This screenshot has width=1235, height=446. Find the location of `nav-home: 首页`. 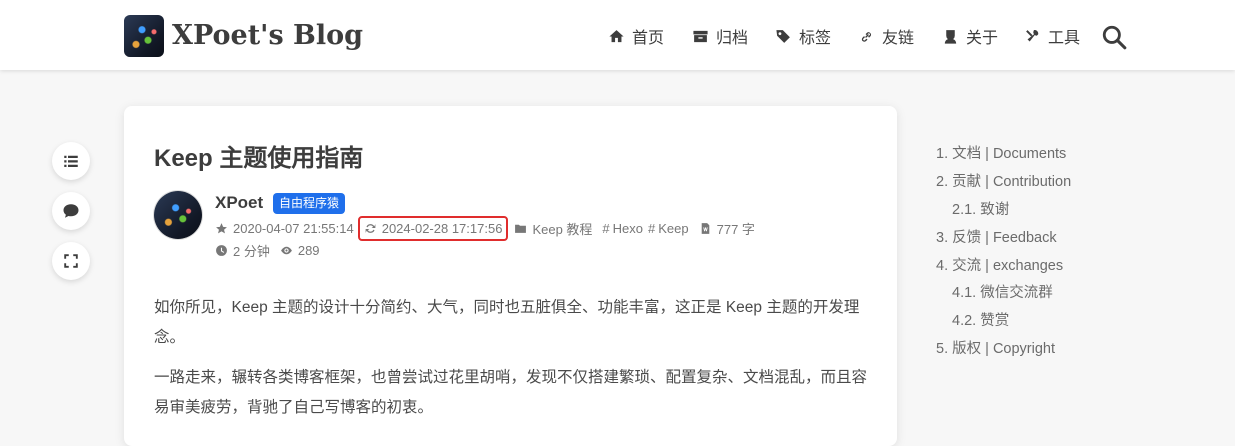

nav-home: 首页 is located at coordinates (636, 36).